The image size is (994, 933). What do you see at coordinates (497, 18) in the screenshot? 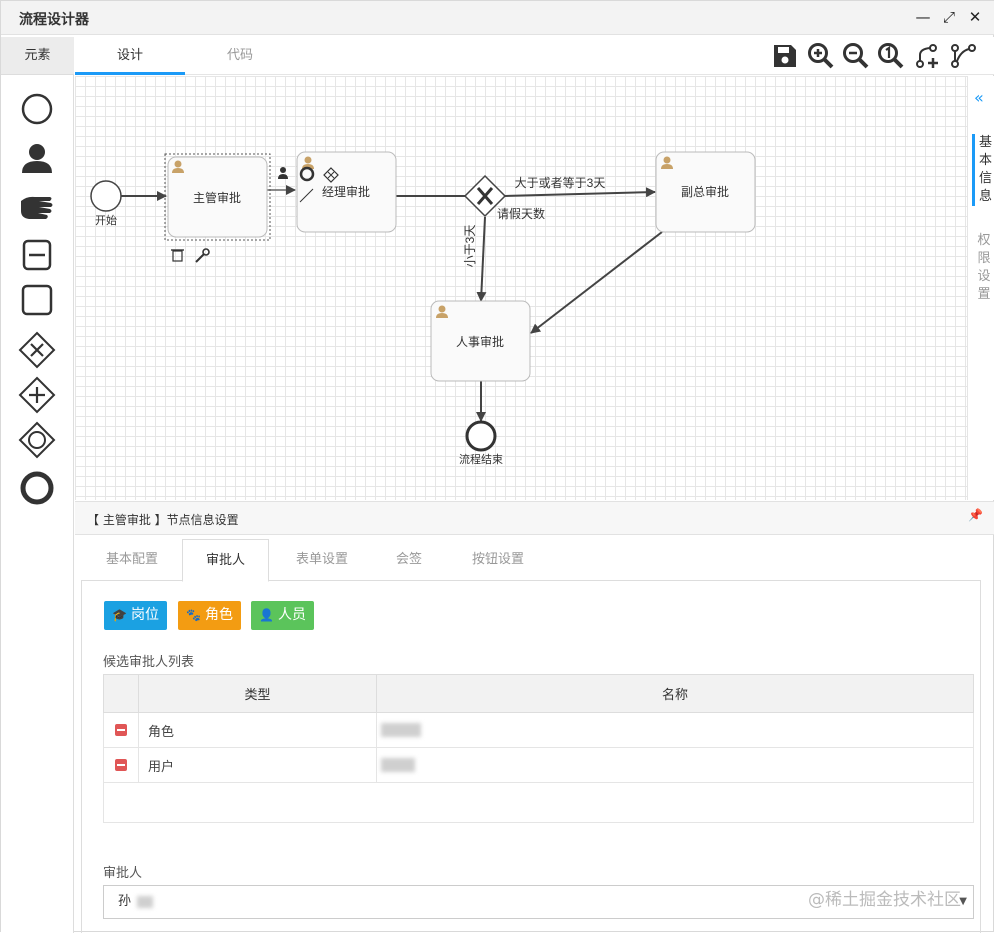
I see `title-bar: 流程设计器 — ⤢ ✕` at bounding box center [497, 18].